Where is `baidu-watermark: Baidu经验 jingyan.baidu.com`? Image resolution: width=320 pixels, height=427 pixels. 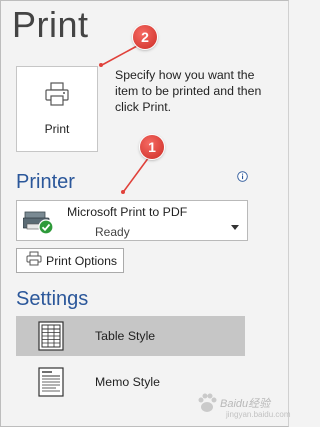 baidu-watermark: Baidu经验 jingyan.baidu.com is located at coordinates (243, 408).